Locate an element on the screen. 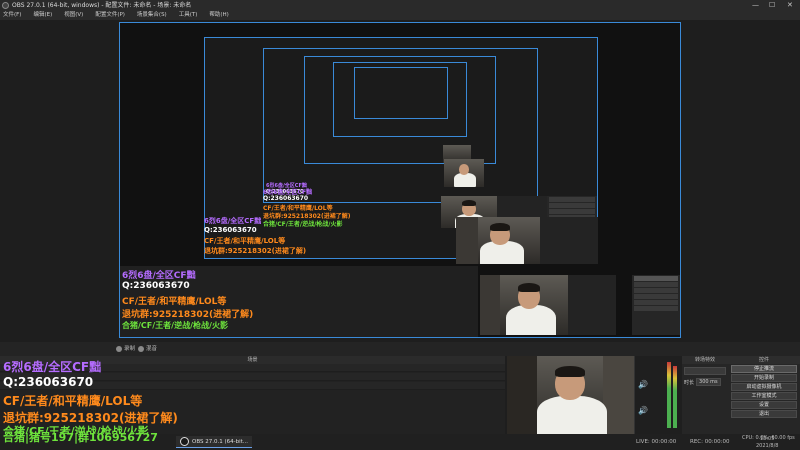 The image size is (800, 450). nested-preview-2: 6烈6盘/全区CF黜 Q:236063670 is located at coordinates (400, 125).